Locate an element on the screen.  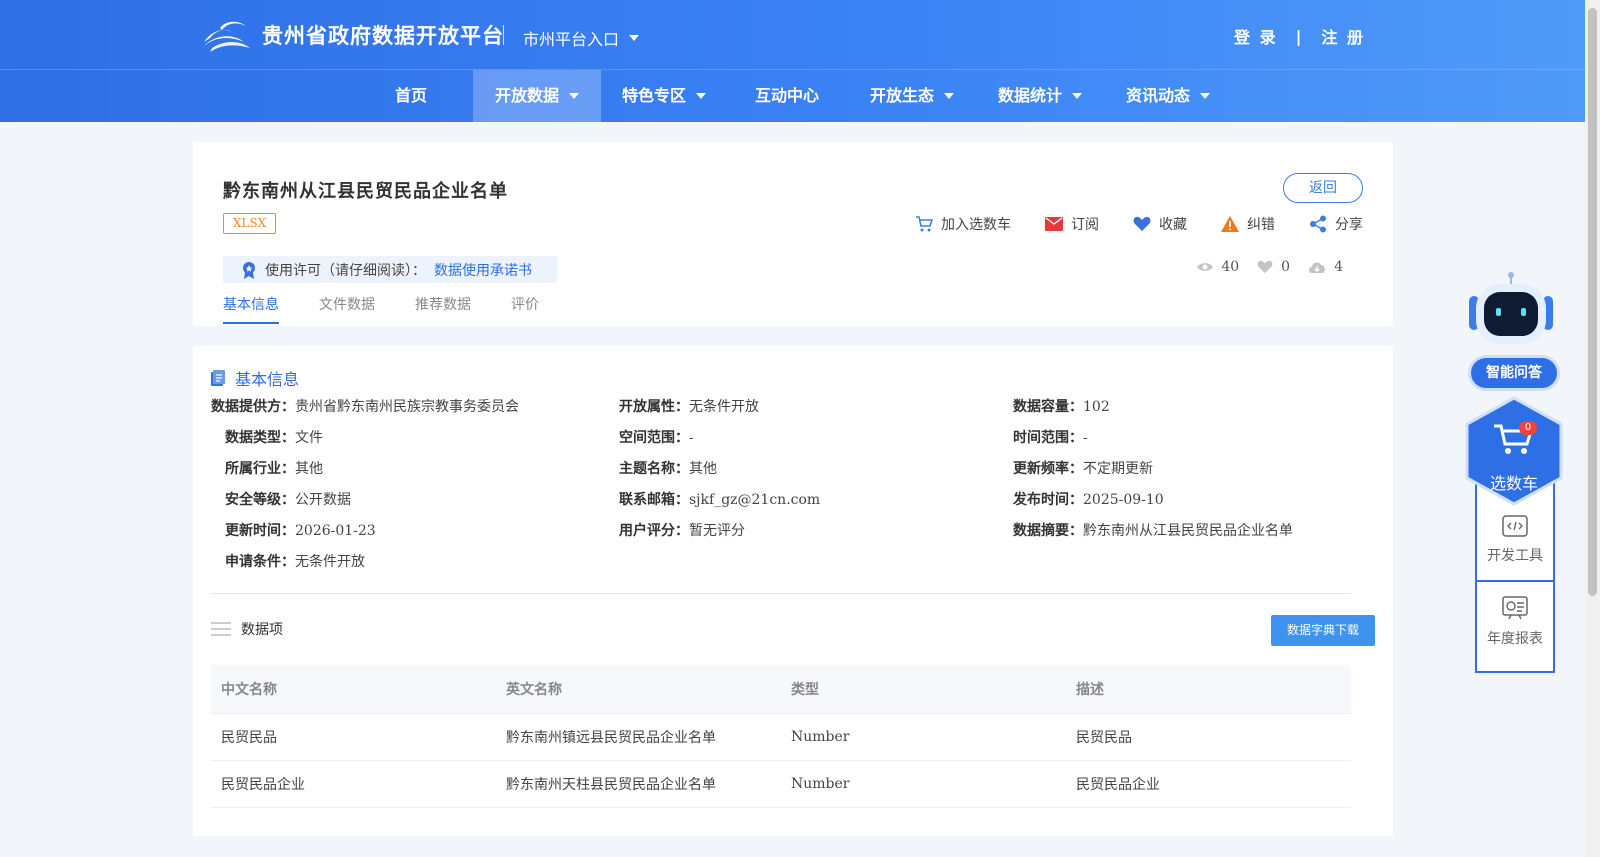
report-error-button: 纠错 is located at coordinates (1248, 224).